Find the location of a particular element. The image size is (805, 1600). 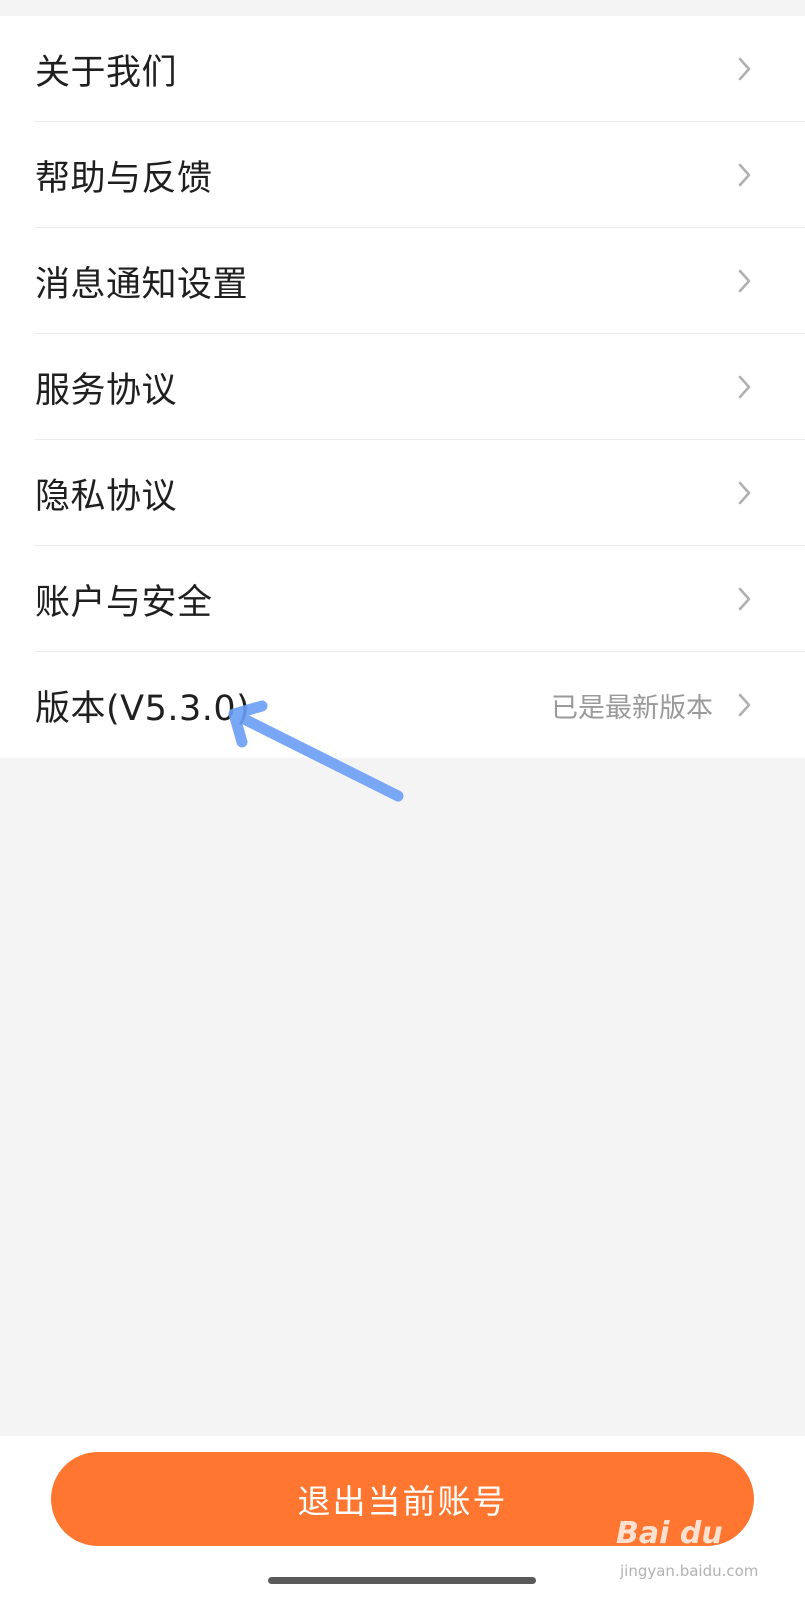

settings-item-about-us: 关于我们 is located at coordinates (402, 69).